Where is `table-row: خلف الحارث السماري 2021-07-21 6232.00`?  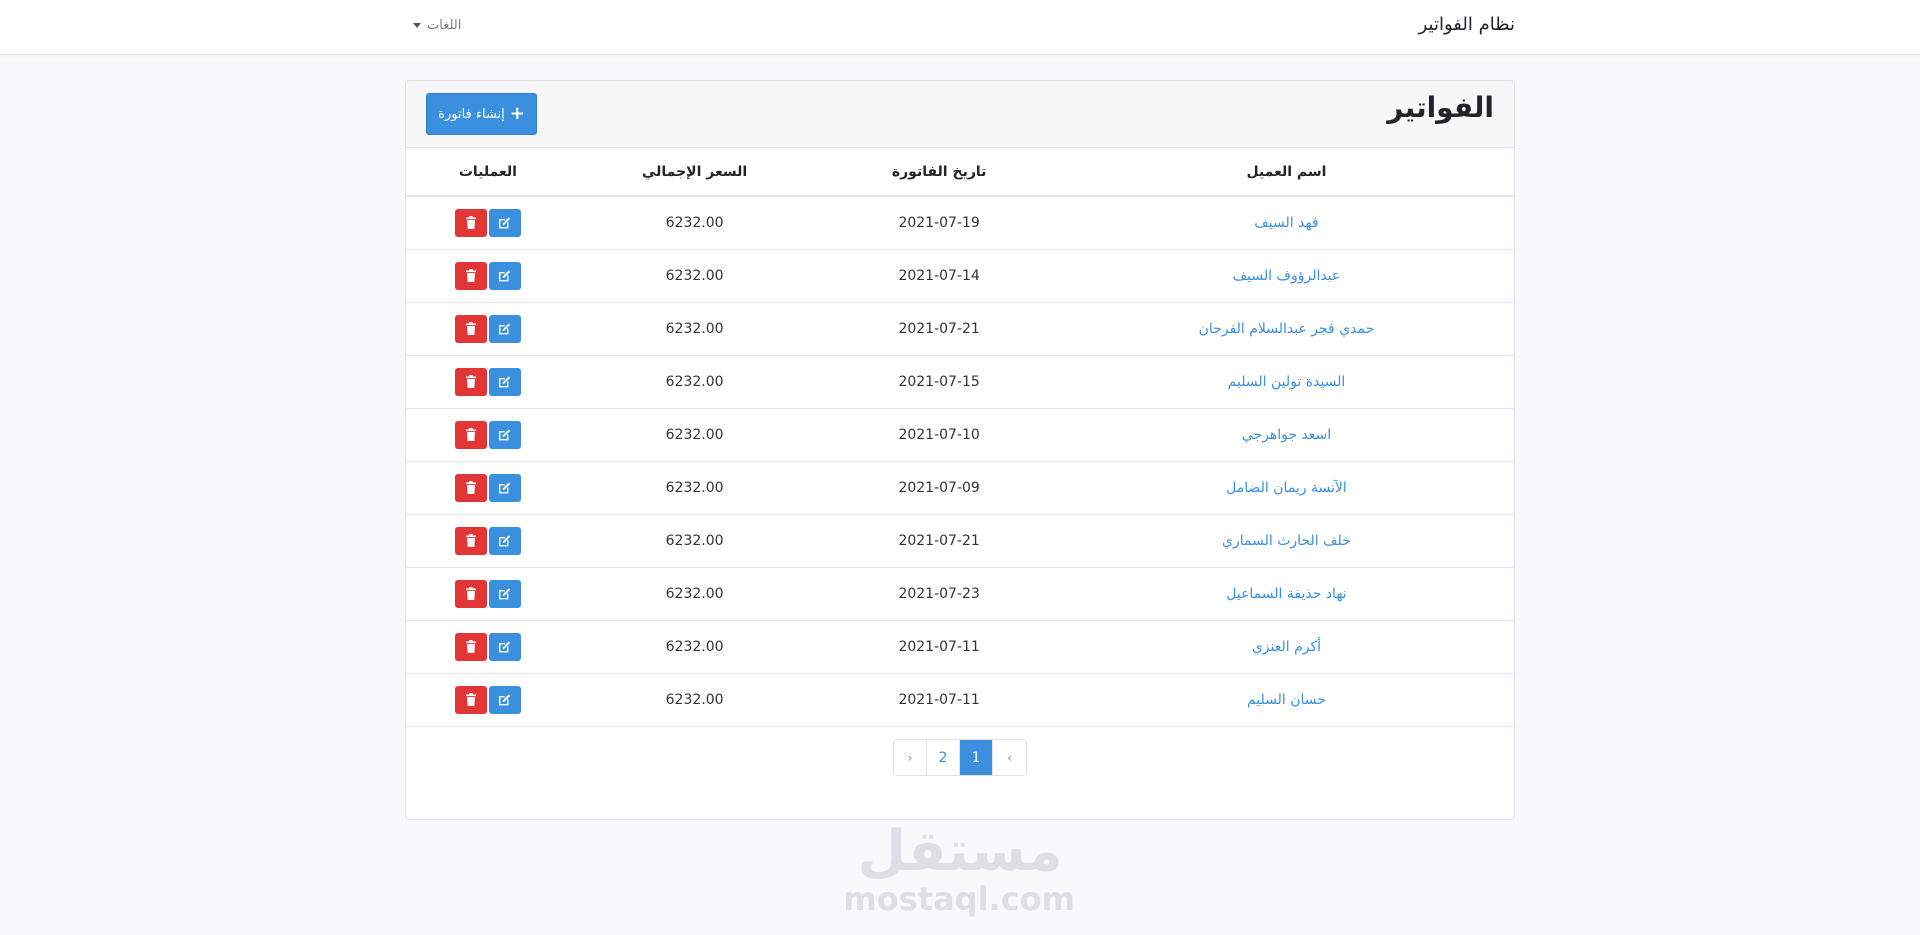
table-row: خلف الحارث السماري 2021-07-21 6232.00 is located at coordinates (960, 541).